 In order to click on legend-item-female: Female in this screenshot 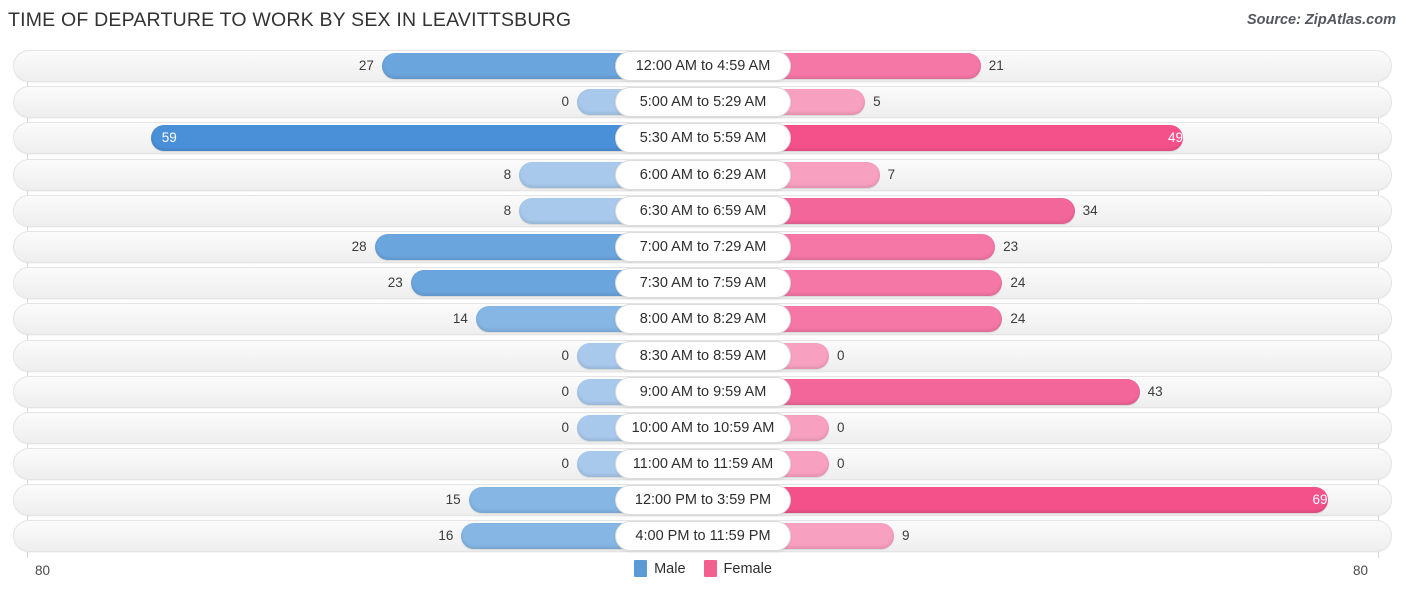, I will do `click(737, 568)`.